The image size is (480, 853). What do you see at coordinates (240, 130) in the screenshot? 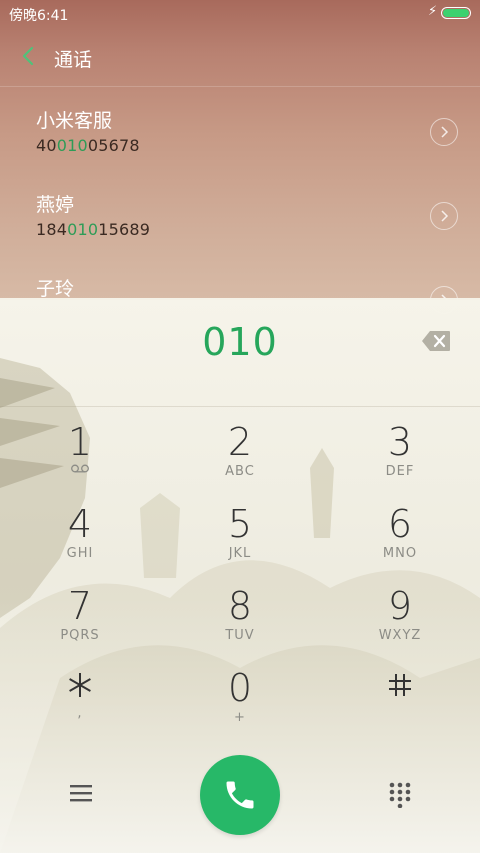
I see `contact-row: 小米客服 4001005678` at bounding box center [240, 130].